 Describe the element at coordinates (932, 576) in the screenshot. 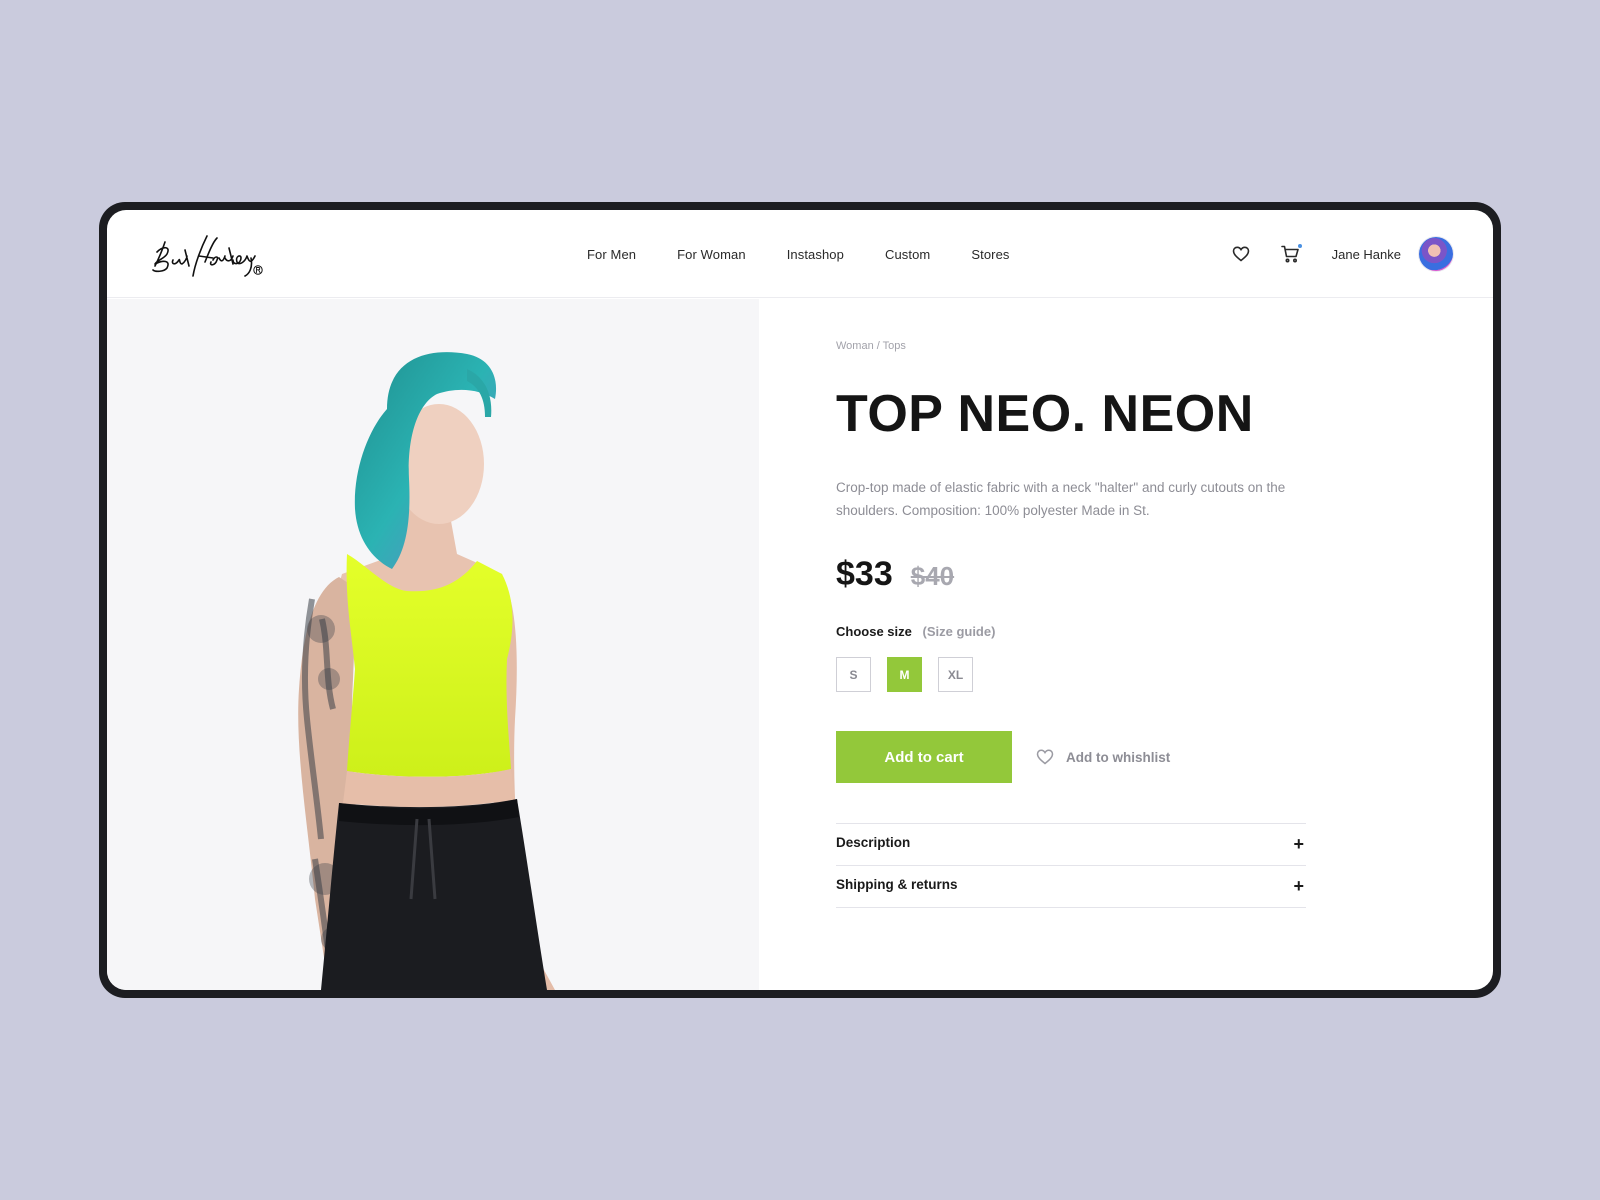

I see `old-price: $40` at that location.